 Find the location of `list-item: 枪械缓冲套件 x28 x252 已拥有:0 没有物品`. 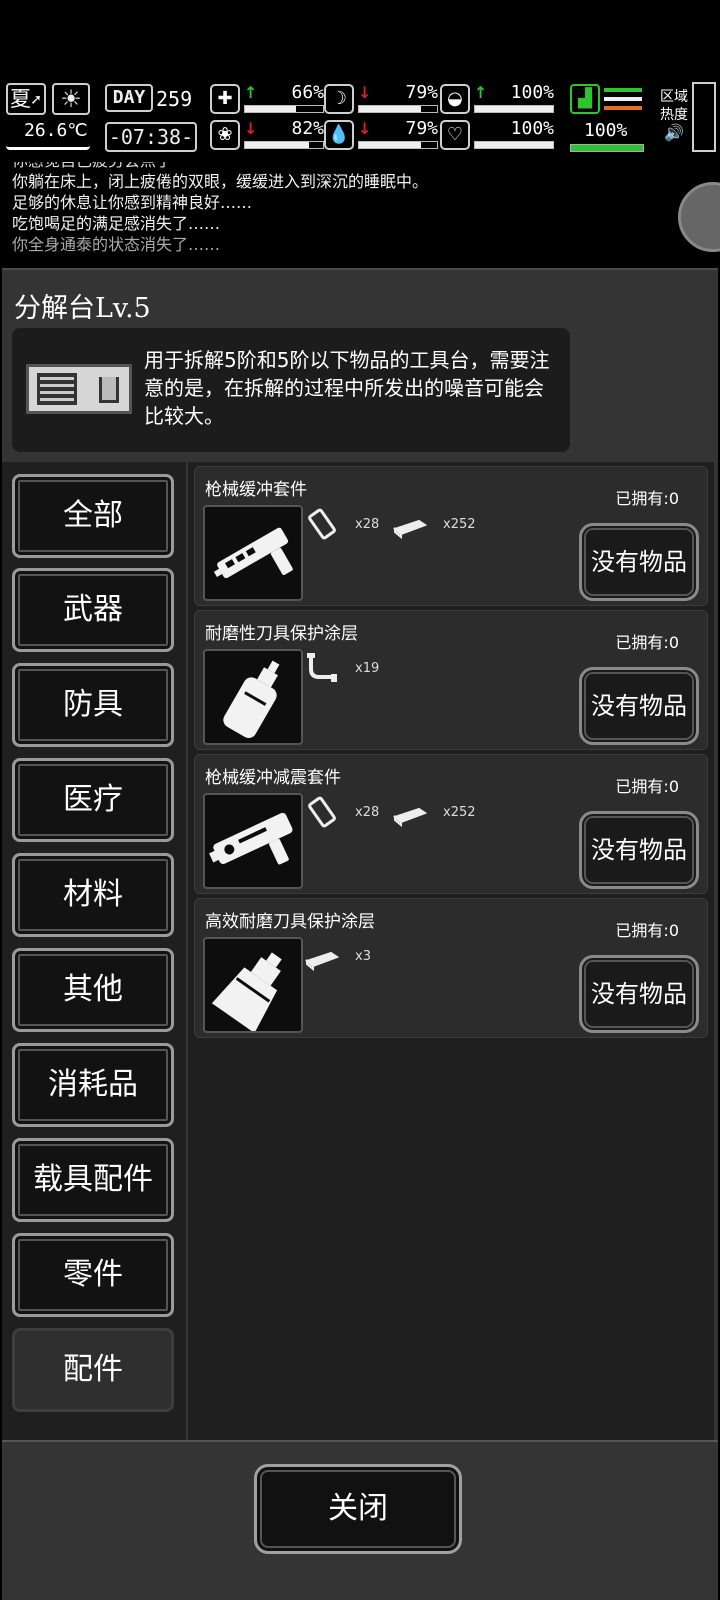

list-item: 枪械缓冲套件 x28 x252 已拥有:0 没有物品 is located at coordinates (451, 536).